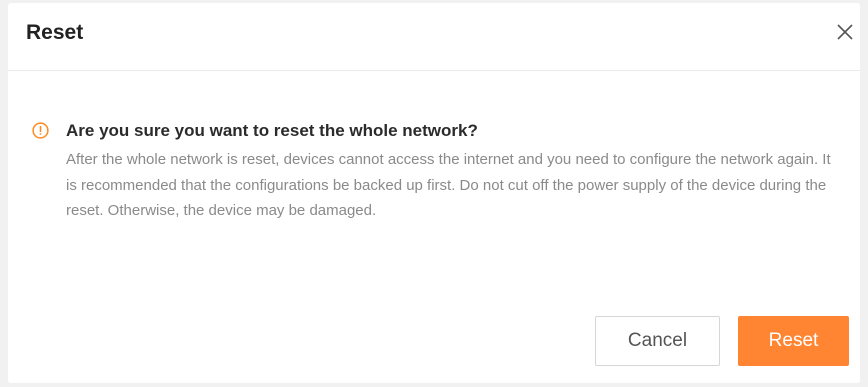 The image size is (868, 387). I want to click on warning-circle-icon, so click(40, 130).